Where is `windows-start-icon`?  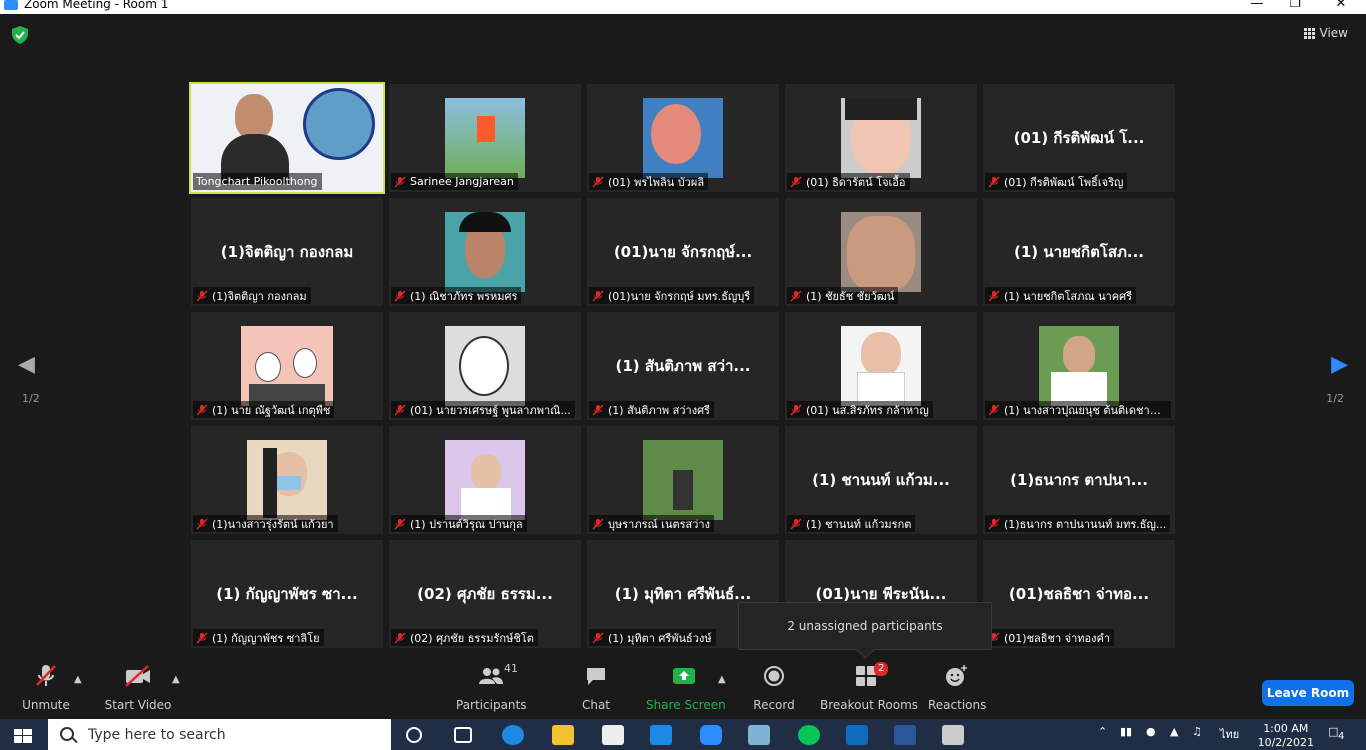 windows-start-icon is located at coordinates (23, 736).